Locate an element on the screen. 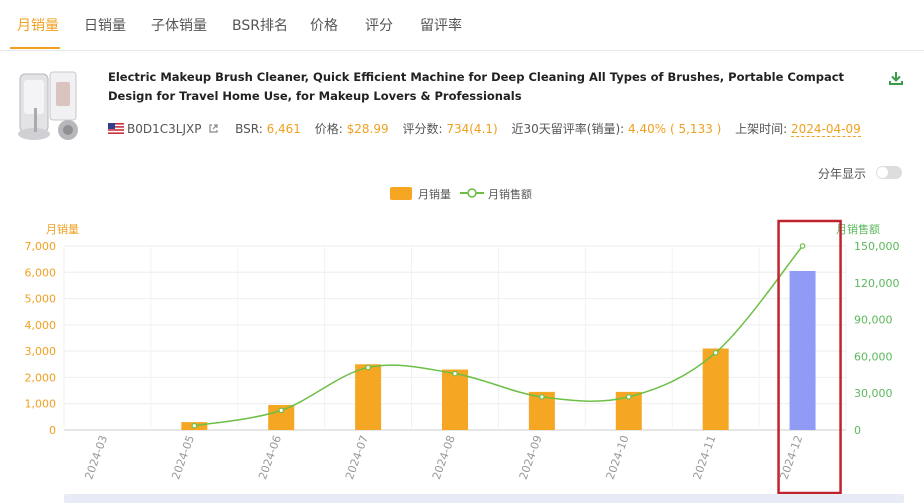  x-tick-label: 2024-05 is located at coordinates (183, 458).